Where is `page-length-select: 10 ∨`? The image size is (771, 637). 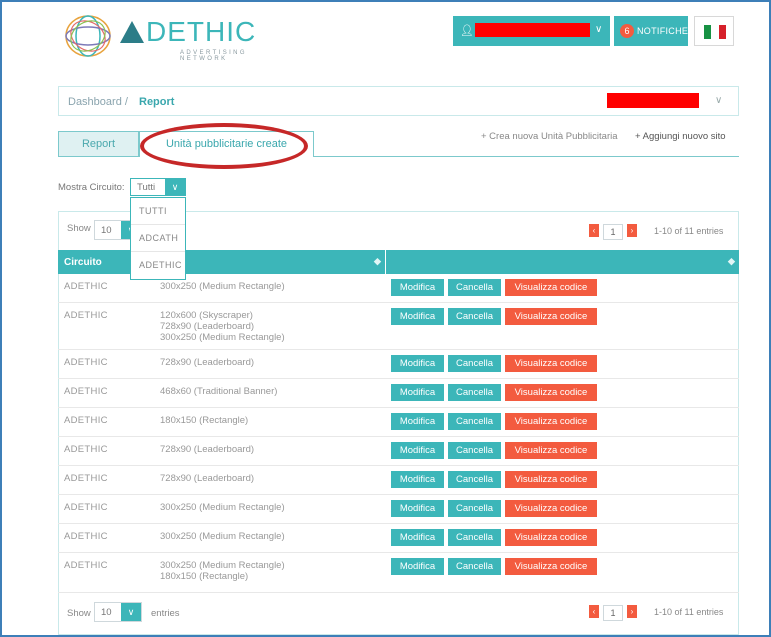 page-length-select: 10 ∨ is located at coordinates (118, 612).